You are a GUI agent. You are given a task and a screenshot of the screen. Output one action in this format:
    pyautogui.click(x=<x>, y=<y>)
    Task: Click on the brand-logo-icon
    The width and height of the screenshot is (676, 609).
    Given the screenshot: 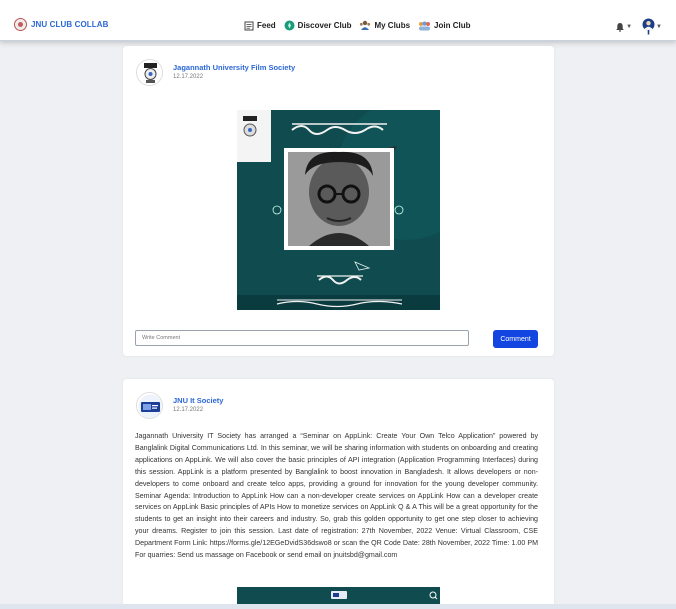 What is the action you would take?
    pyautogui.click(x=20, y=24)
    